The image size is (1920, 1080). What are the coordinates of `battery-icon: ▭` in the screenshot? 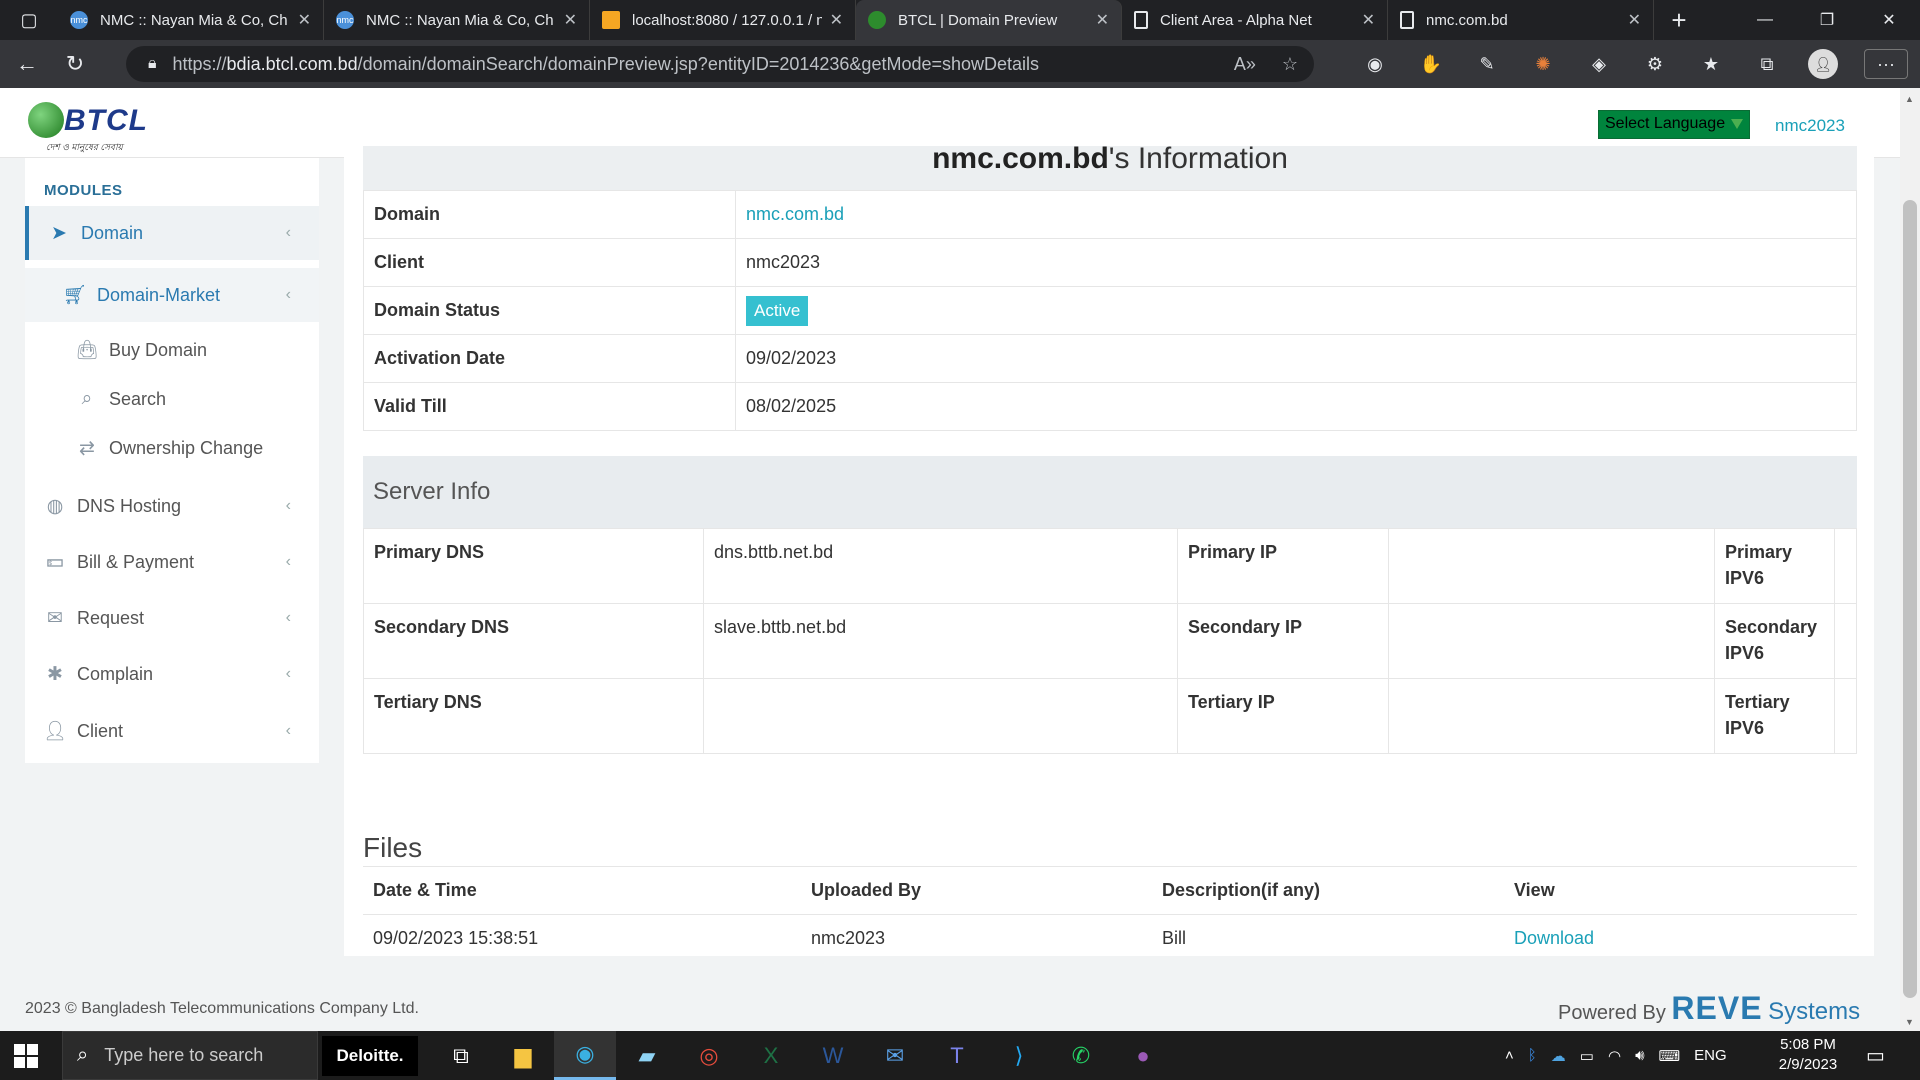 It's located at (1587, 1056).